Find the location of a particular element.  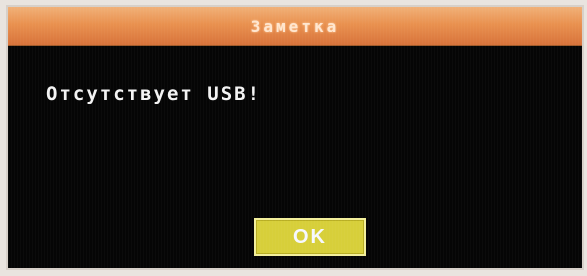

dialog-title-bar: Заметка is located at coordinates (295, 26).